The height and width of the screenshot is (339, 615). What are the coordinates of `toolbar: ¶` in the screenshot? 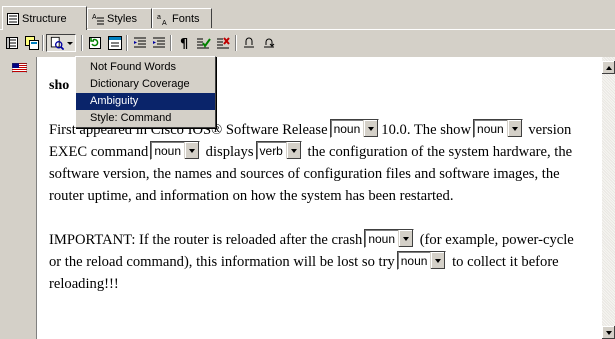 It's located at (307, 43).